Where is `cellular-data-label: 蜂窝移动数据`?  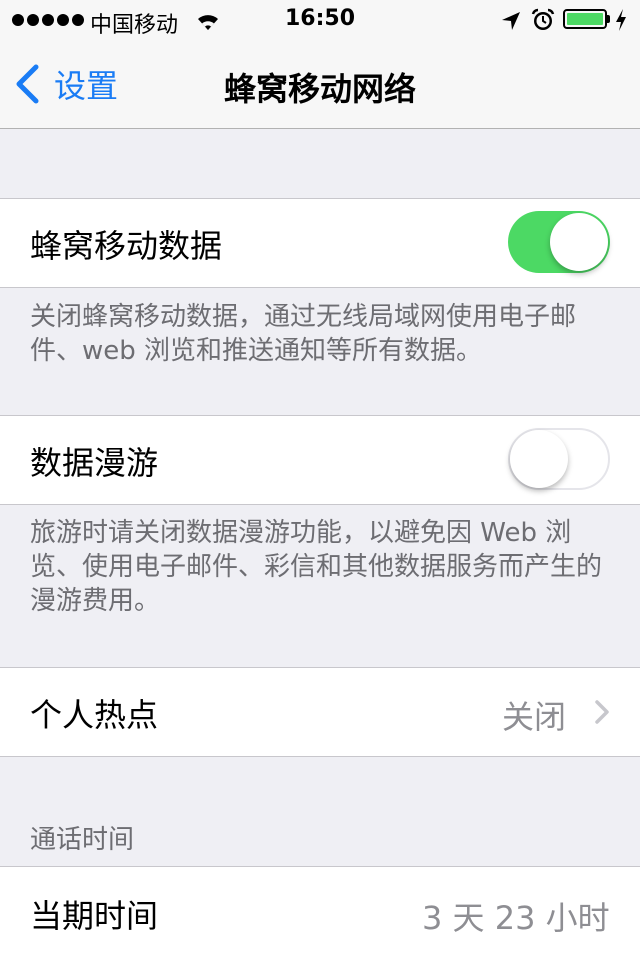 cellular-data-label: 蜂窝移动数据 is located at coordinates (126, 246).